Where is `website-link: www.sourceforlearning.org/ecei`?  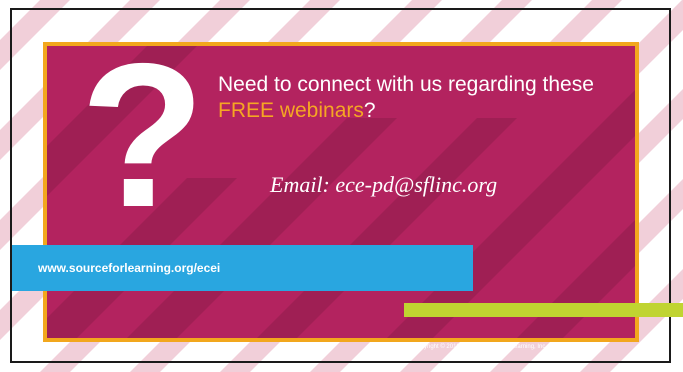 website-link: www.sourceforlearning.org/ecei is located at coordinates (129, 268).